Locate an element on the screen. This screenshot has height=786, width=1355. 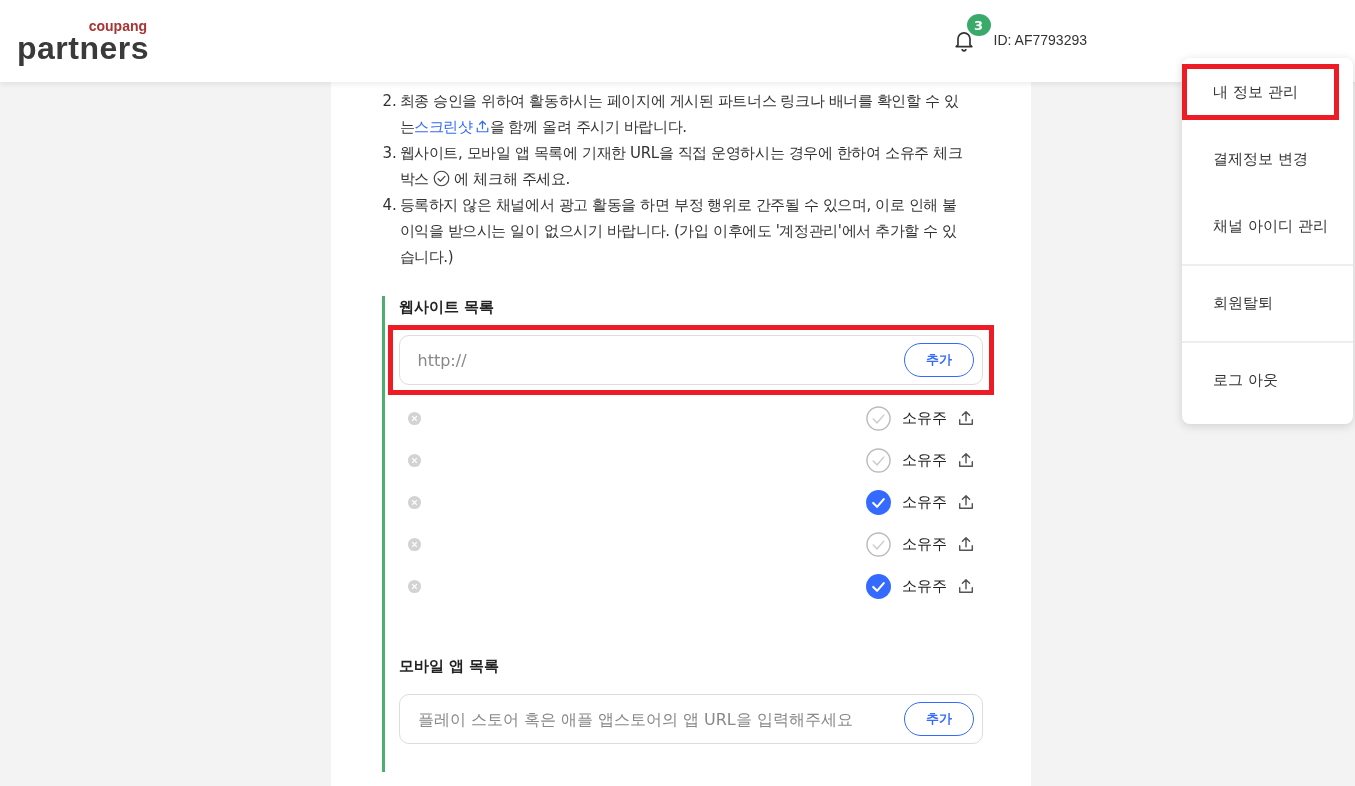
note-text: 등록하지 않은 채널에서 광고 활동을 하면 부정 행위로 간주될 수 있으며, 이로 인해 불이익을 받으시는 일이 없으시기 바랍니다. (가입 이후에도 '계정관리'에서 추가할 수 있습니다.) is located at coordinates (679, 231).